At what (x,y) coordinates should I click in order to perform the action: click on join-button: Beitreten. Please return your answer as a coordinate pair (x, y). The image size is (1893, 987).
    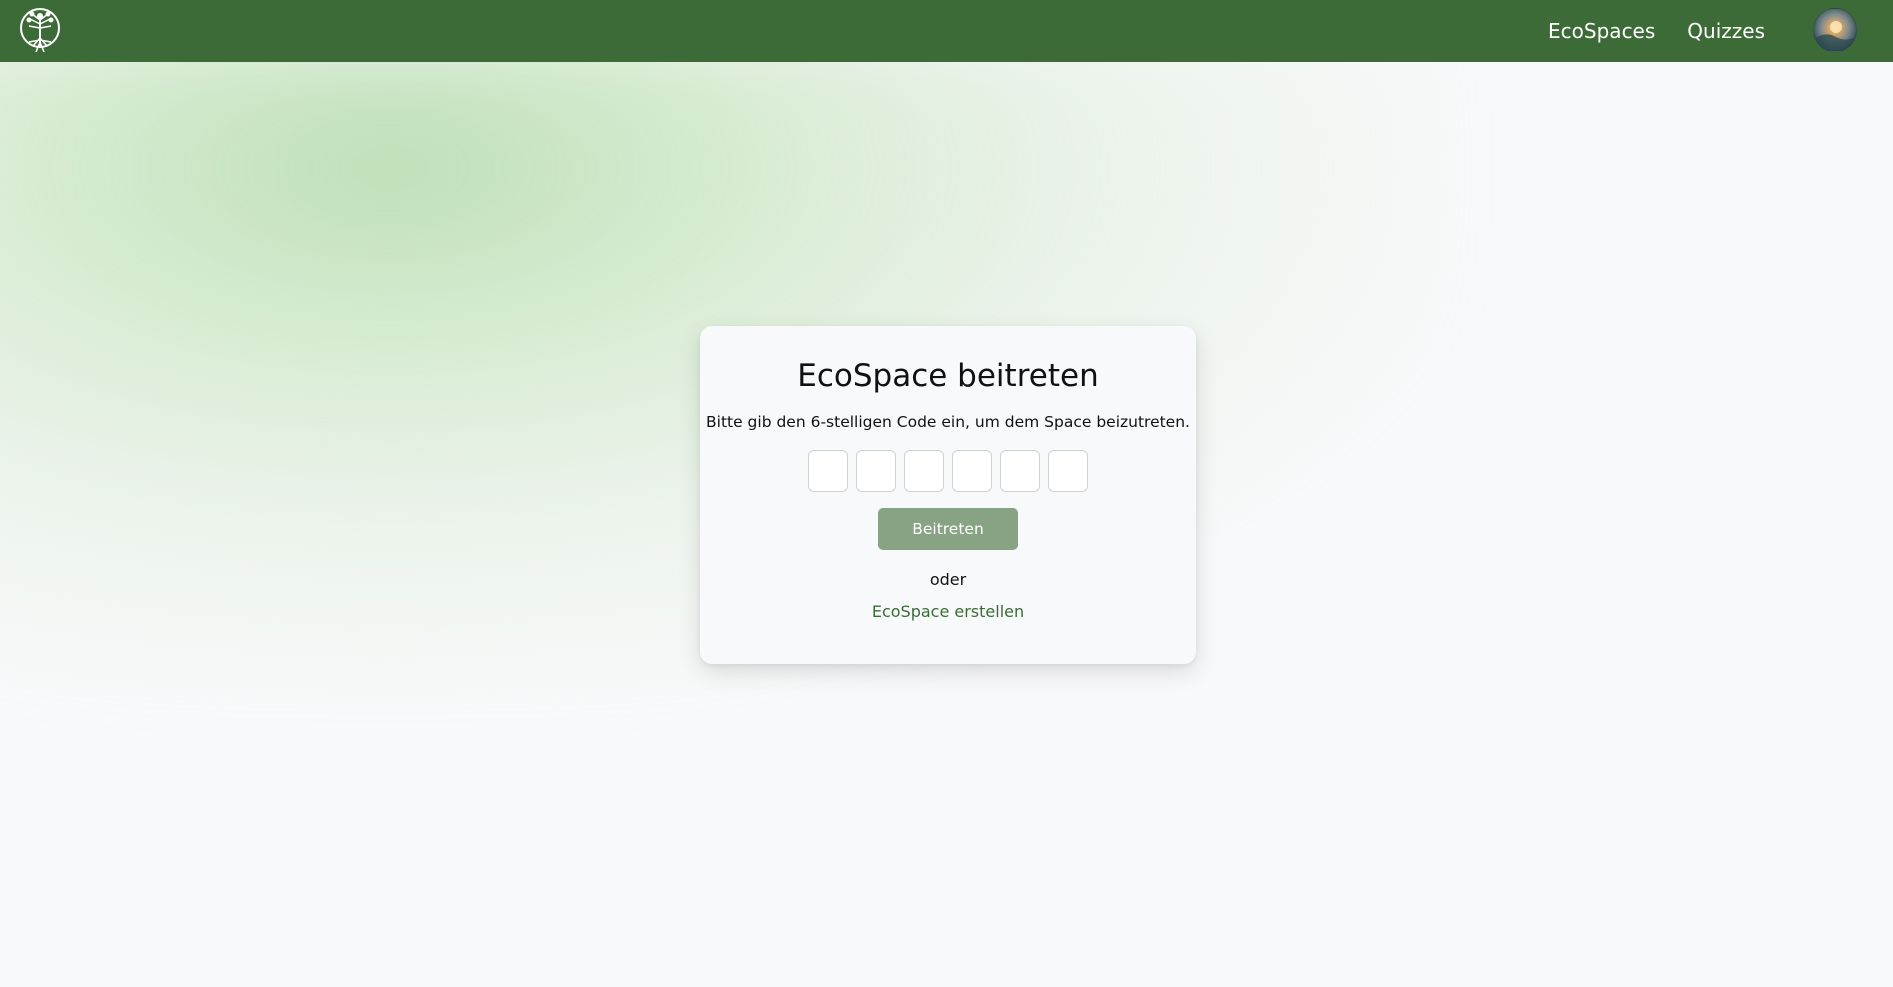
    Looking at the image, I should click on (948, 529).